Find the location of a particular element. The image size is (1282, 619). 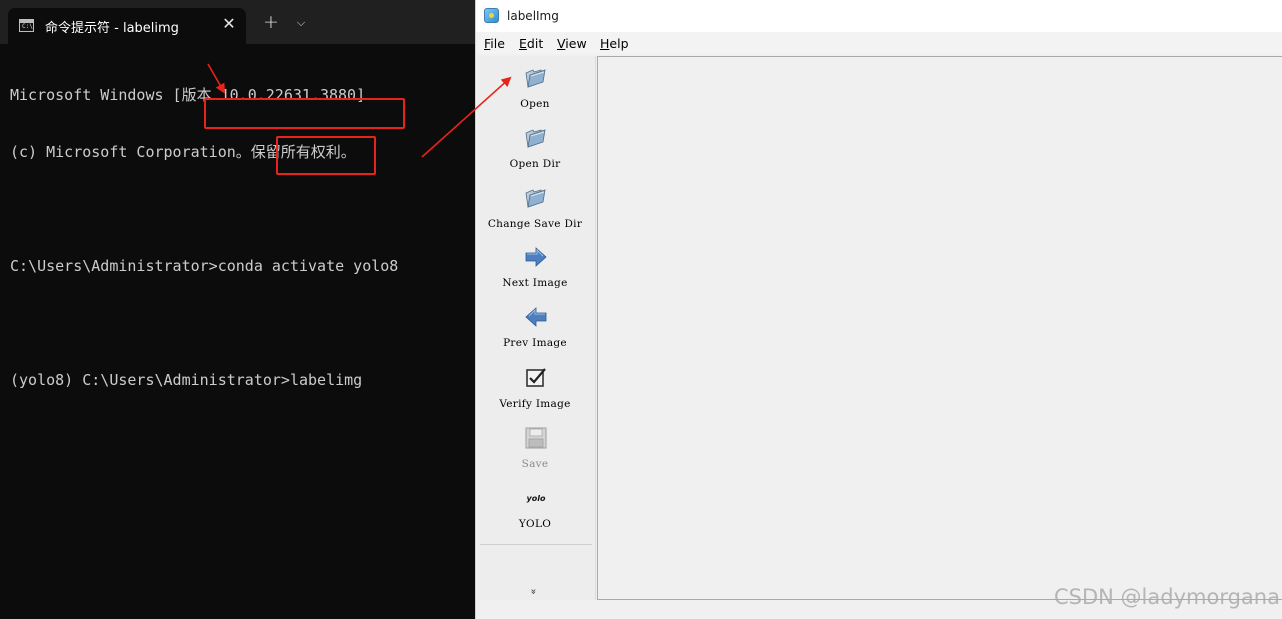

watermark: CSDN @ladymorgana is located at coordinates (1167, 597).